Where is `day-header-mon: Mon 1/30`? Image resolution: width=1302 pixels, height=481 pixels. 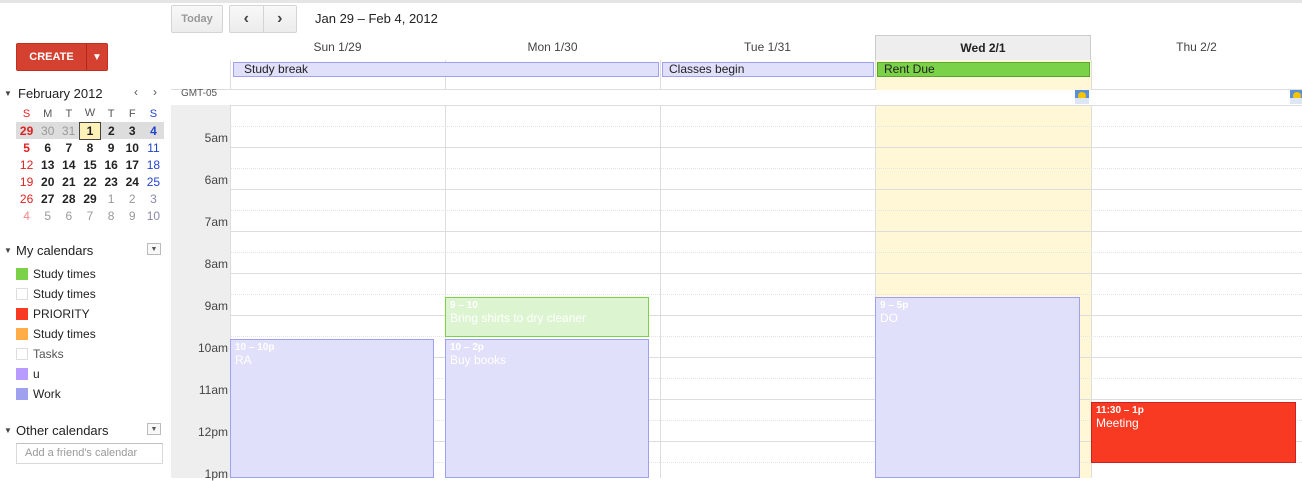 day-header-mon: Mon 1/30 is located at coordinates (552, 47).